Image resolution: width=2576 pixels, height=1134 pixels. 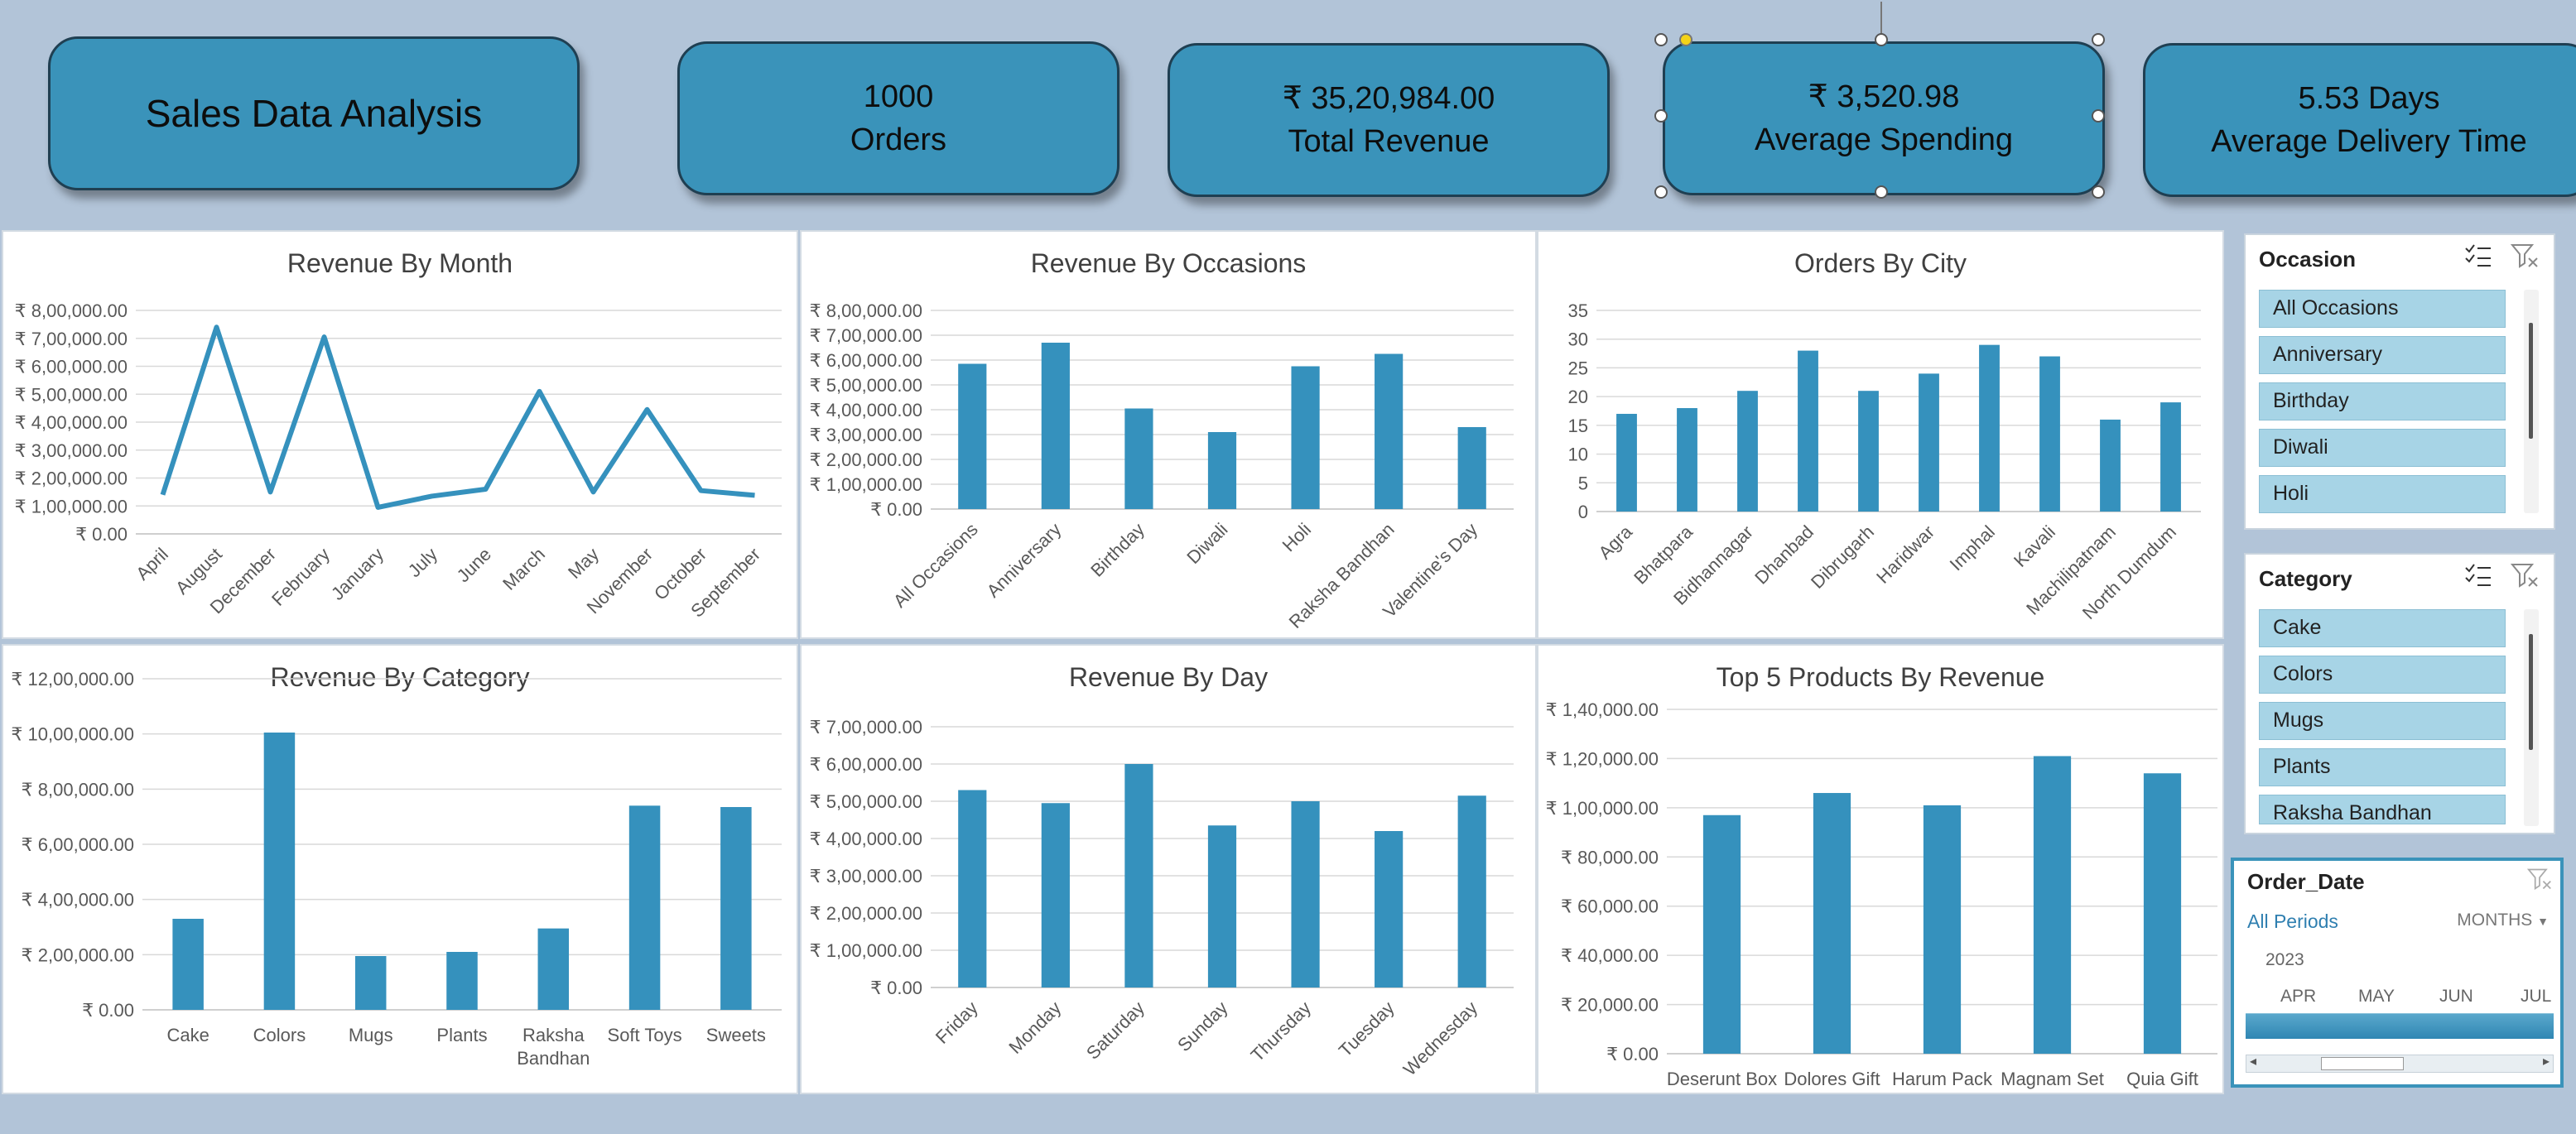 What do you see at coordinates (2162, 1079) in the screenshot?
I see `x-tick-label: Quia Gift` at bounding box center [2162, 1079].